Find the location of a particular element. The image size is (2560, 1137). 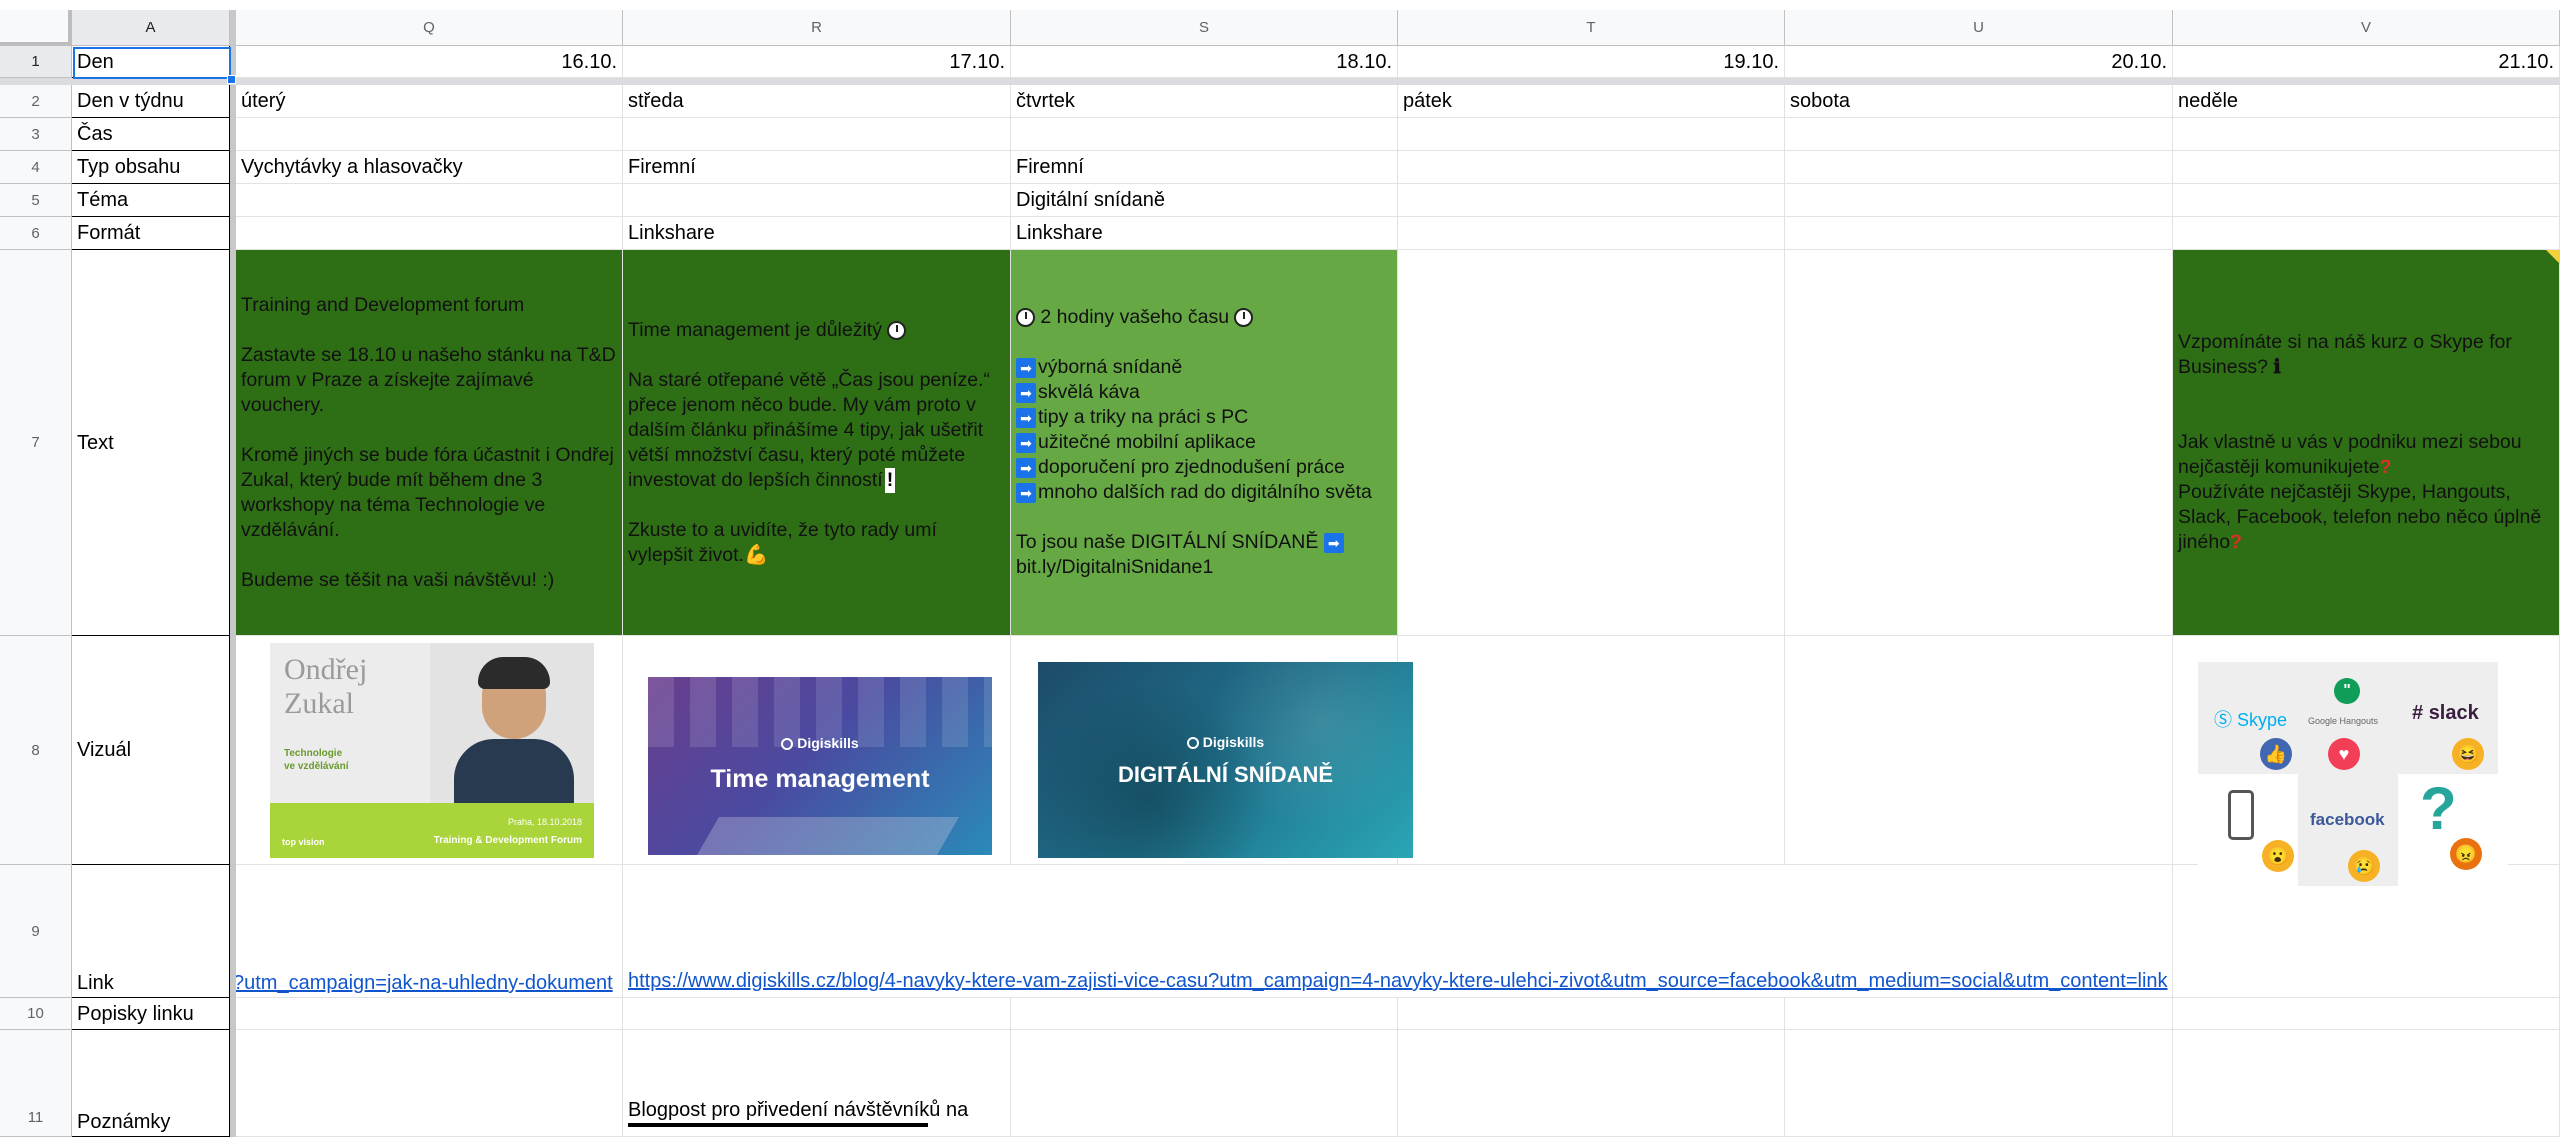

column-header-t: T is located at coordinates (1591, 28).